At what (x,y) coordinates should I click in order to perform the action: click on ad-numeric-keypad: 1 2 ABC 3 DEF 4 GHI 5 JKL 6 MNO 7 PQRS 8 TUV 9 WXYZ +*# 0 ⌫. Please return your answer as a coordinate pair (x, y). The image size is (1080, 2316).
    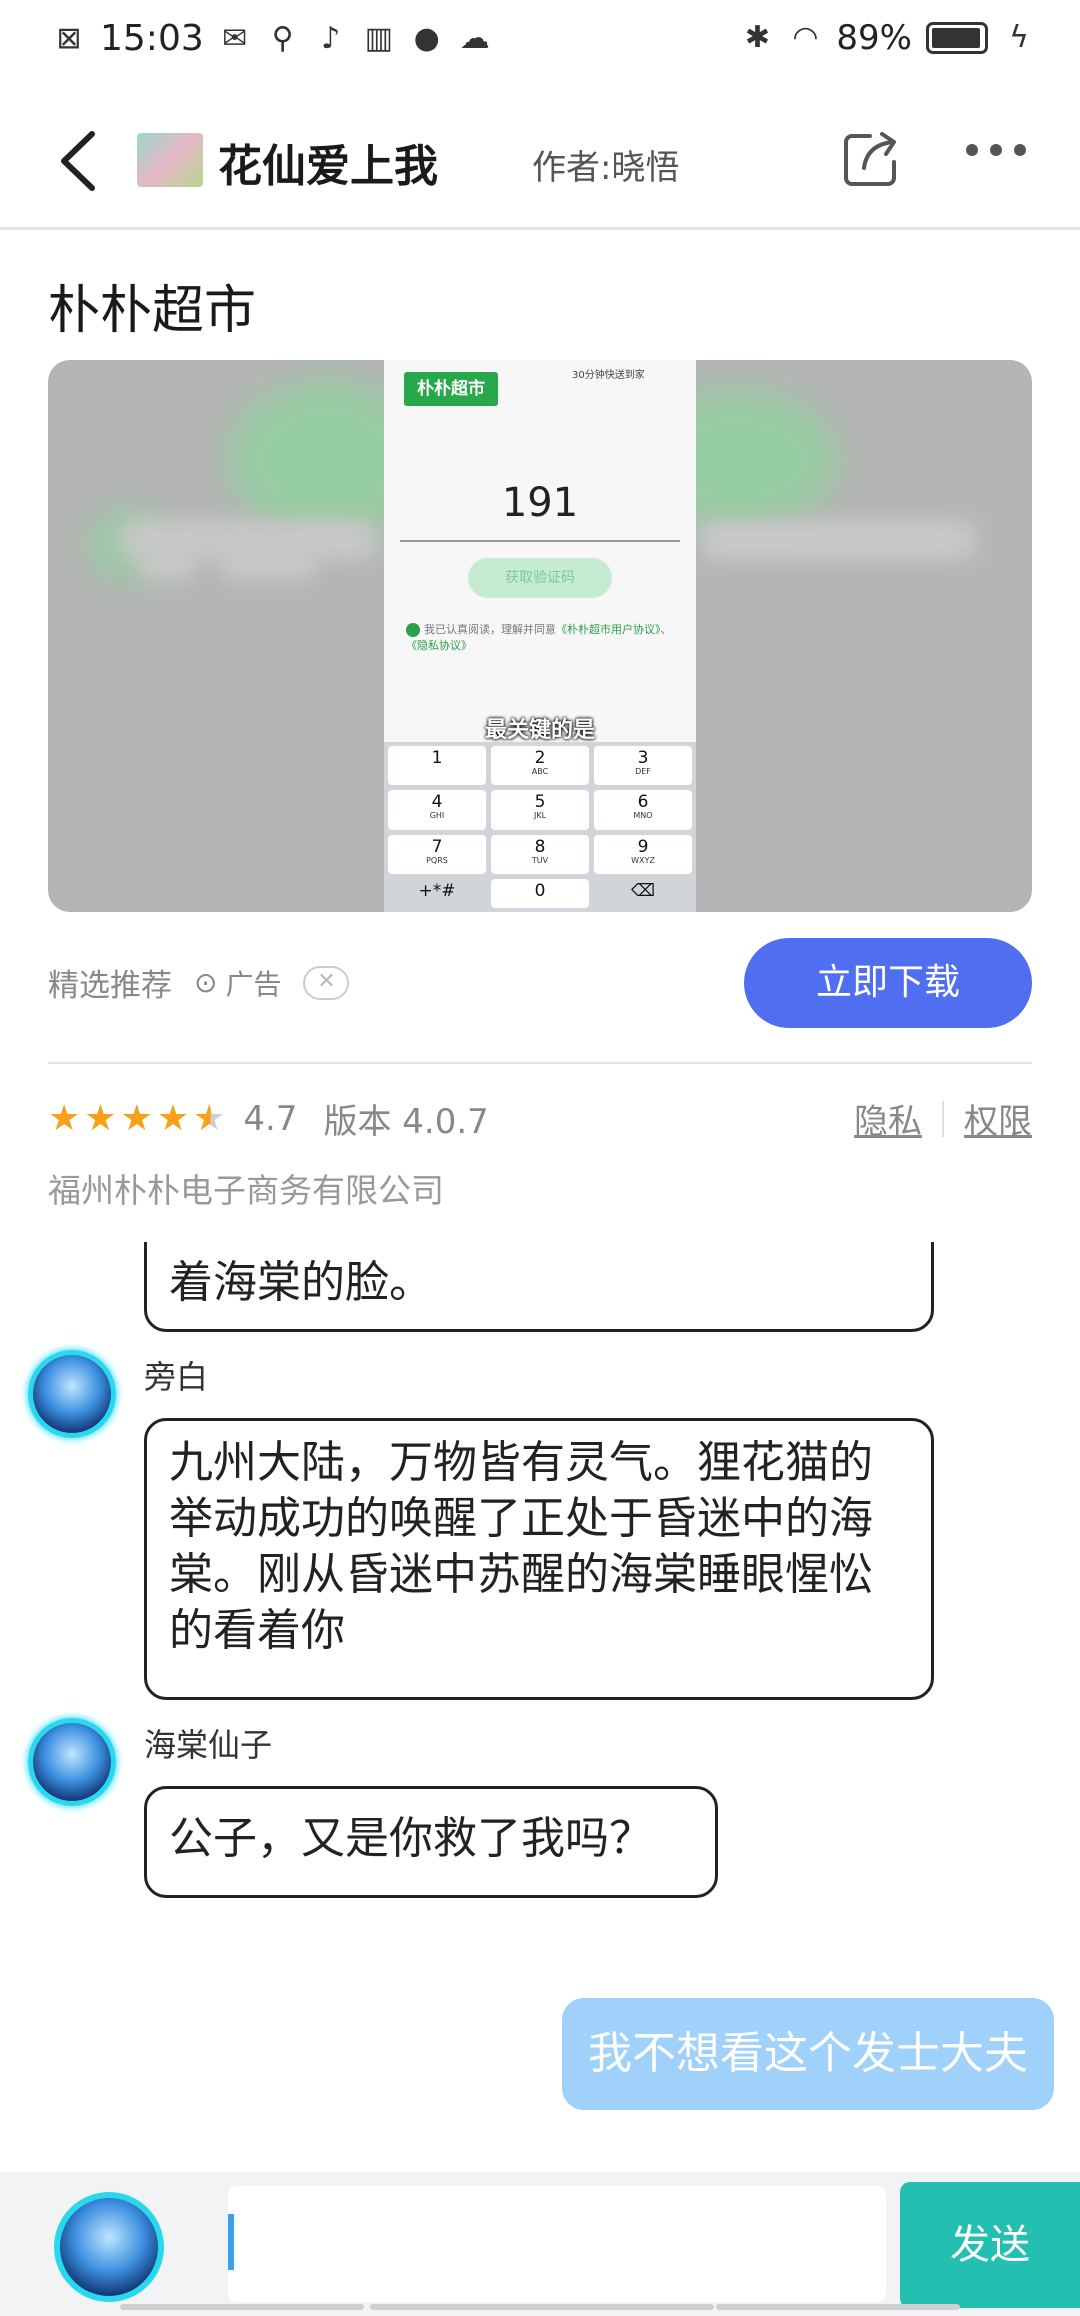
    Looking at the image, I should click on (540, 827).